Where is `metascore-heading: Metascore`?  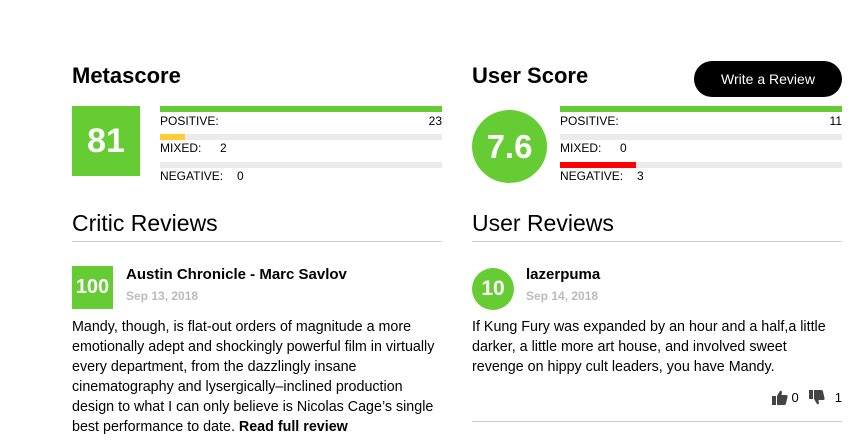
metascore-heading: Metascore is located at coordinates (126, 75).